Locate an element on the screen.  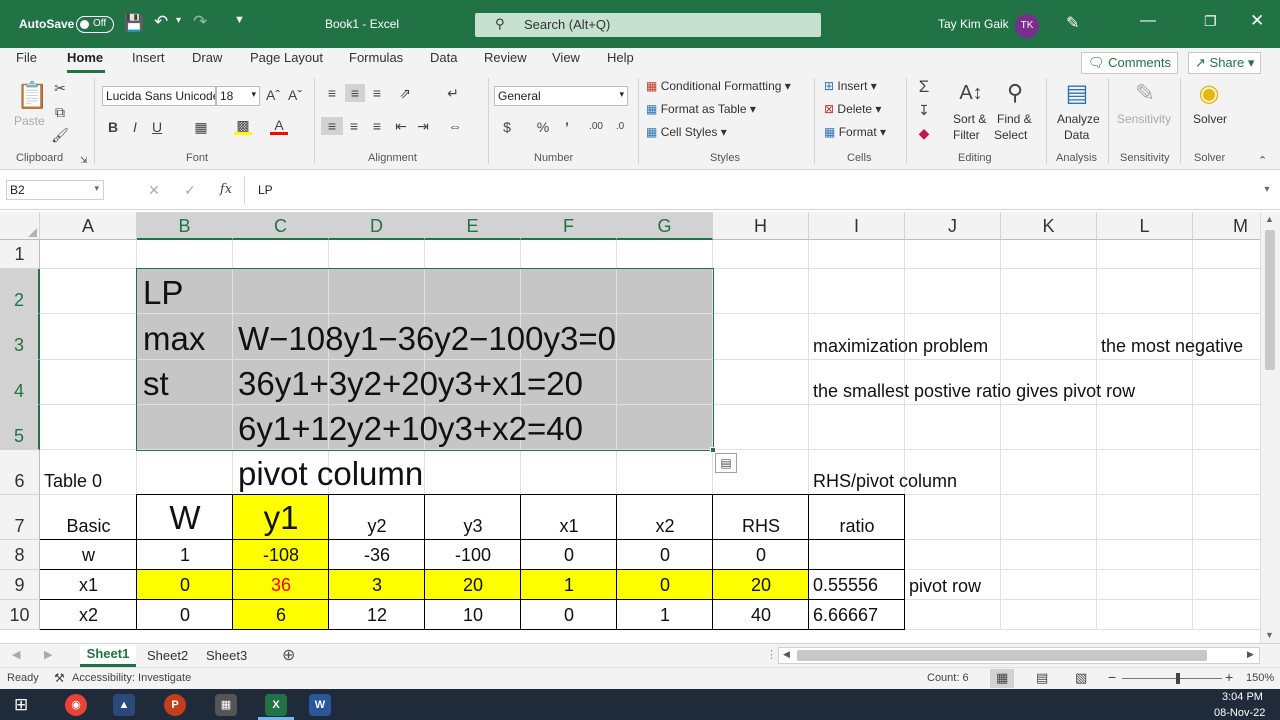
analyze-label: Analyze is located at coordinates (1078, 119).